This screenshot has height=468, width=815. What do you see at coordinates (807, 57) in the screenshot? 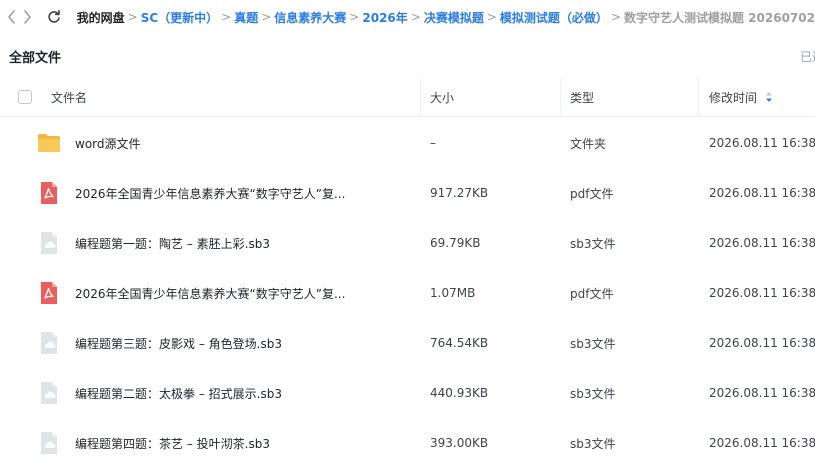
I see `selected-count-hint: 已选` at bounding box center [807, 57].